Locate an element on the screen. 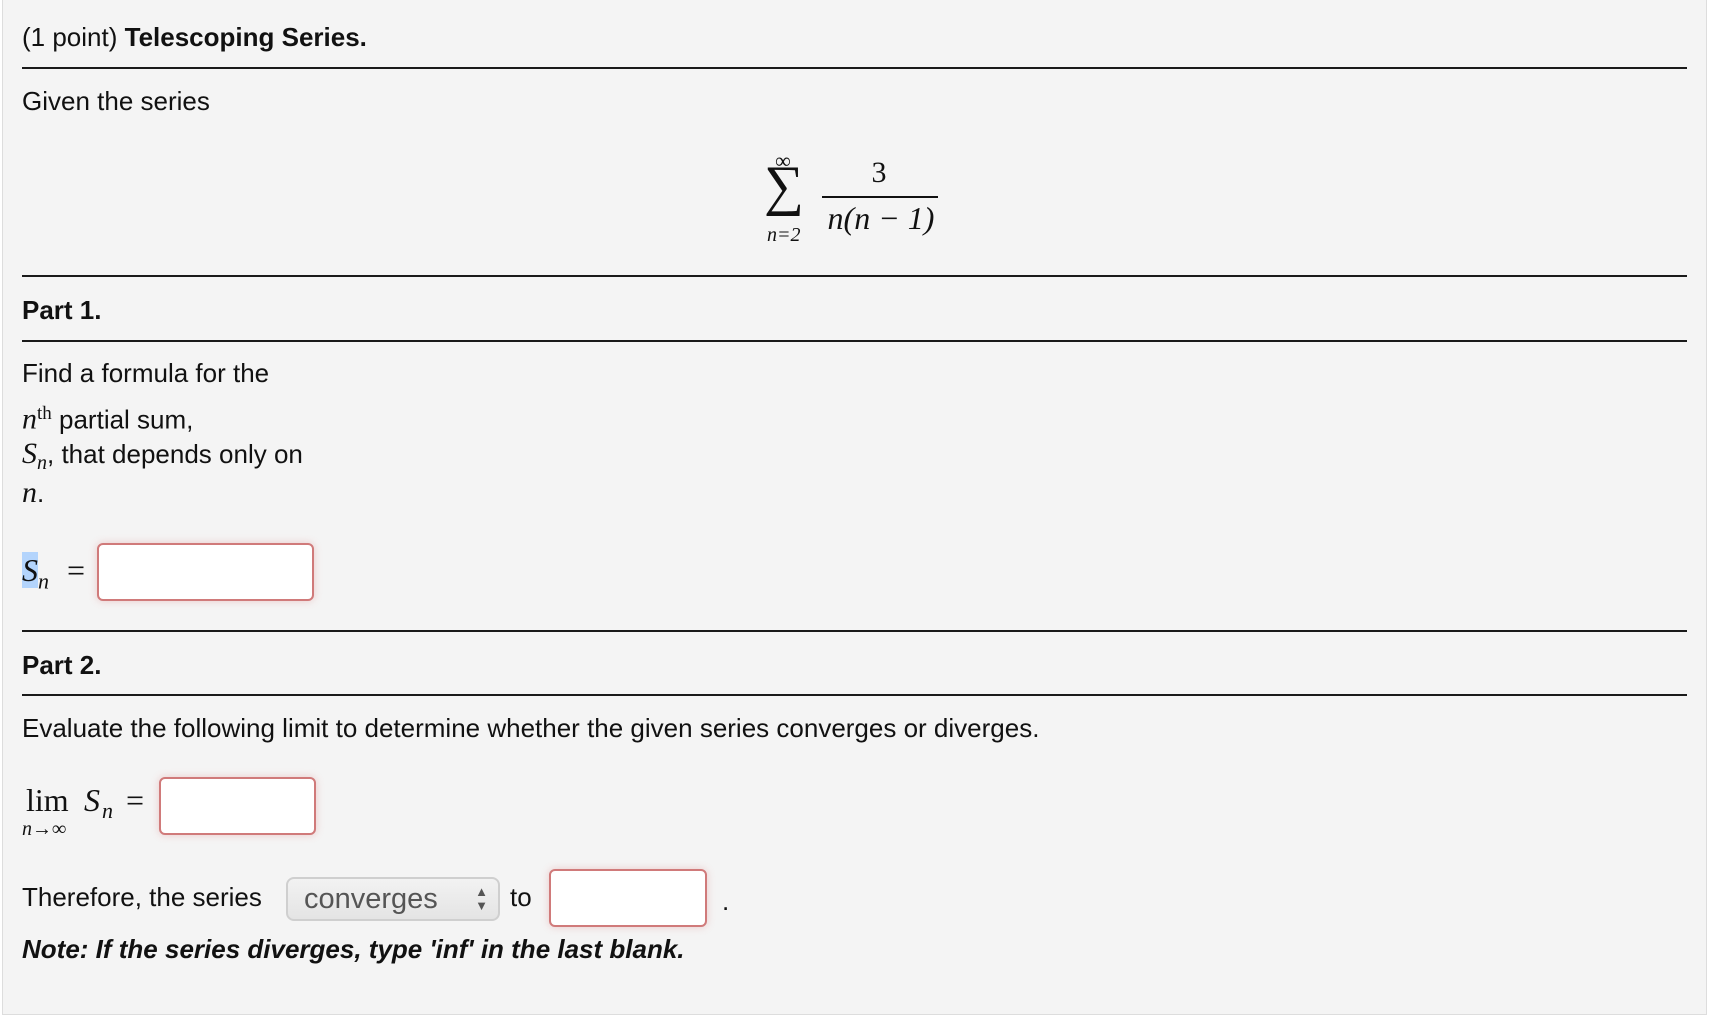 The height and width of the screenshot is (1016, 1710). part1-heading: Part 1. is located at coordinates (62, 310).